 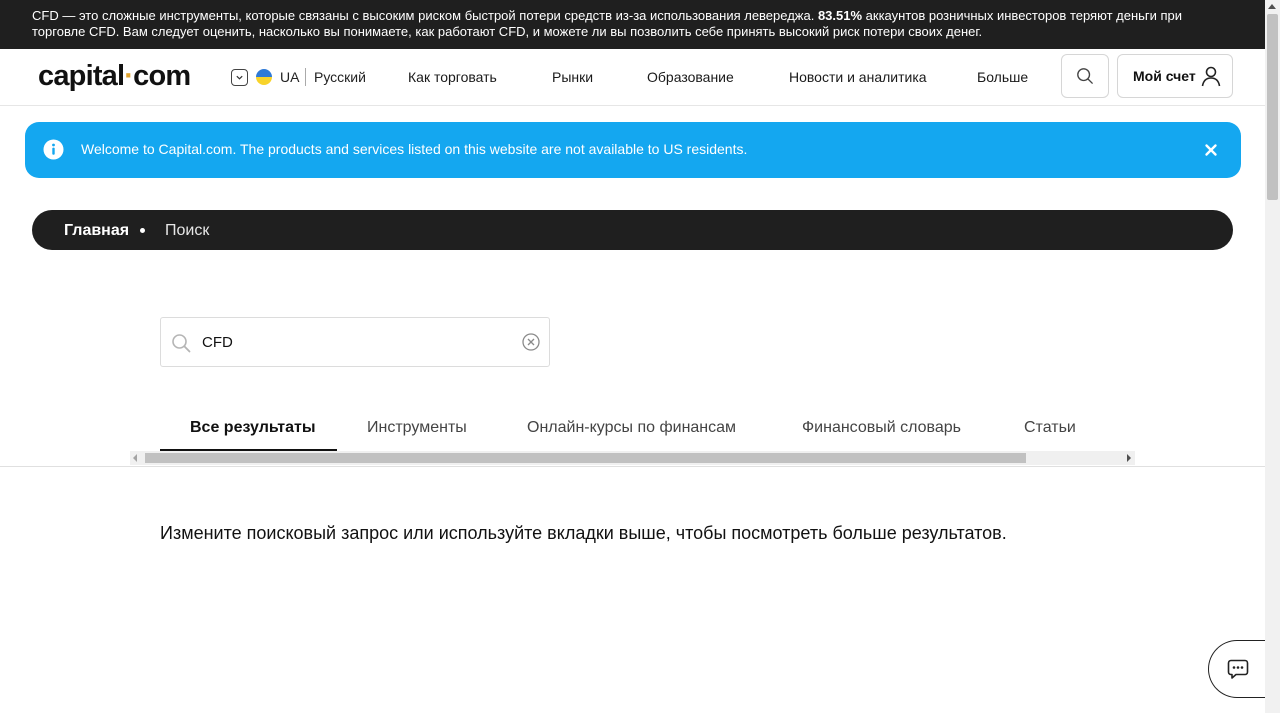 I want to click on chevron-down-icon, so click(x=239, y=77).